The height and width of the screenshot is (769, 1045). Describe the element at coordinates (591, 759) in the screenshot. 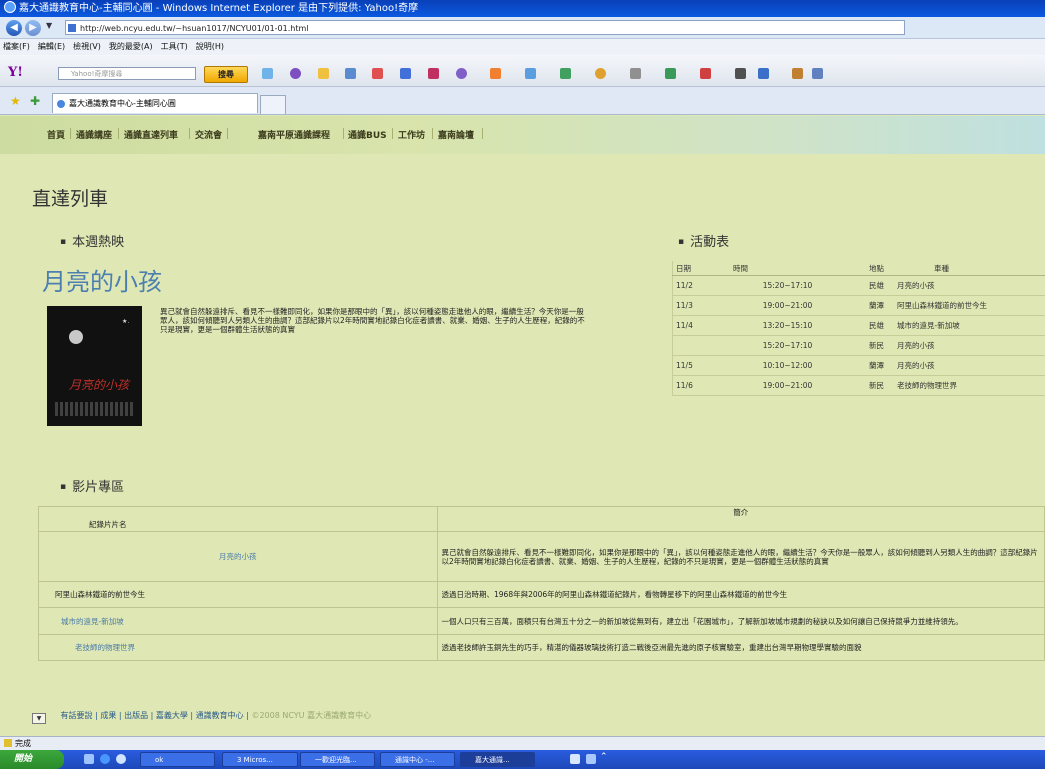

I see `tray-help-icon` at that location.